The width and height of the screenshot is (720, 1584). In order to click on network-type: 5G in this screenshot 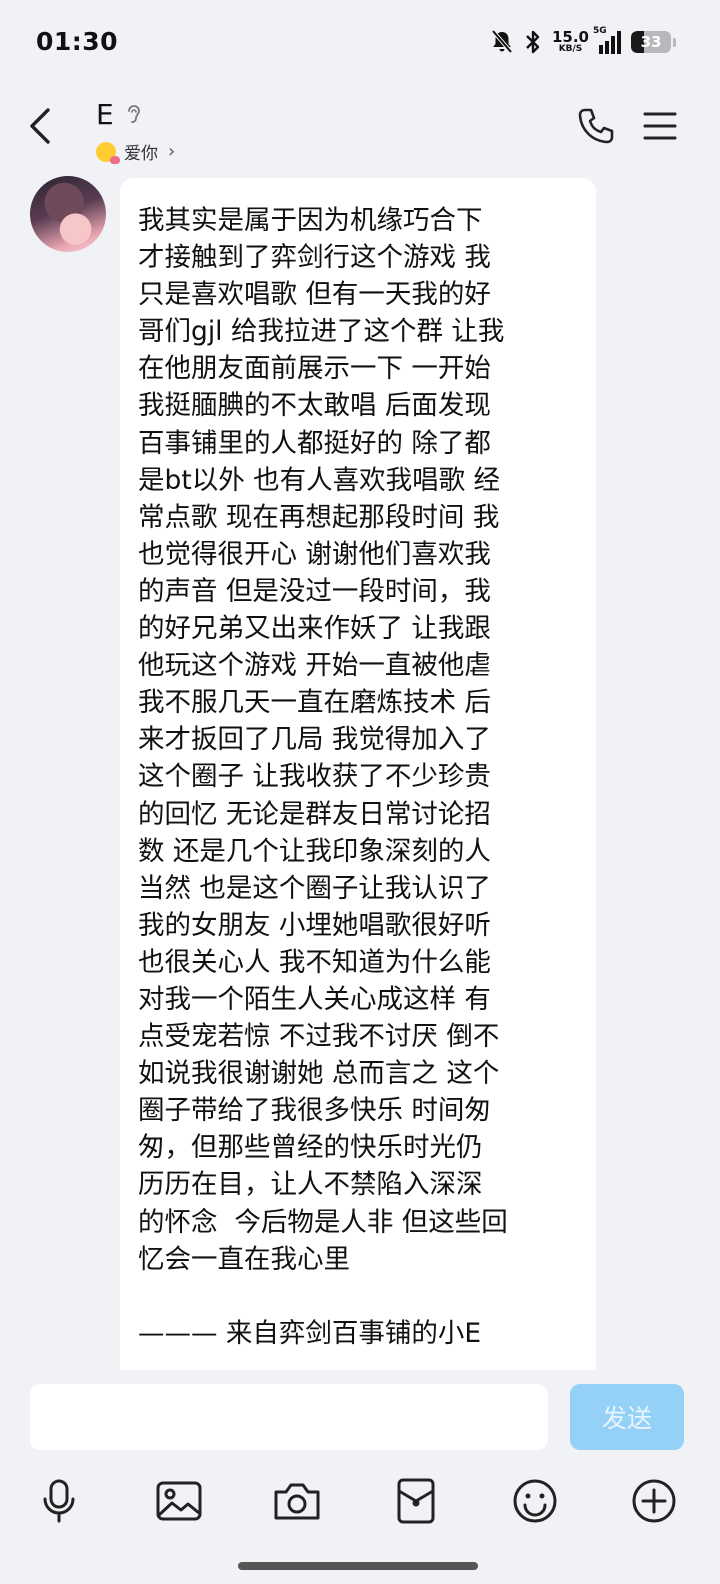, I will do `click(600, 31)`.